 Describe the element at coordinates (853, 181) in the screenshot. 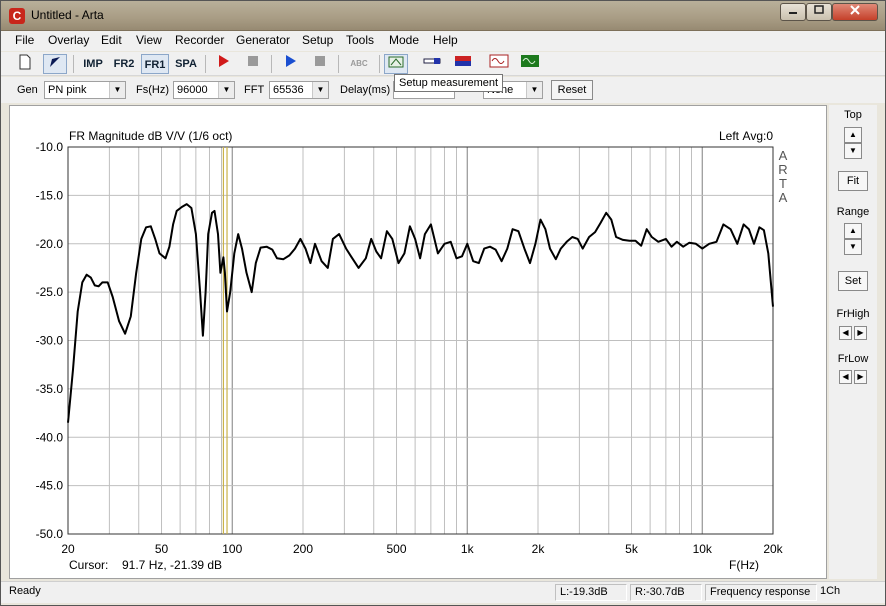

I see `fit-button: Fit` at that location.